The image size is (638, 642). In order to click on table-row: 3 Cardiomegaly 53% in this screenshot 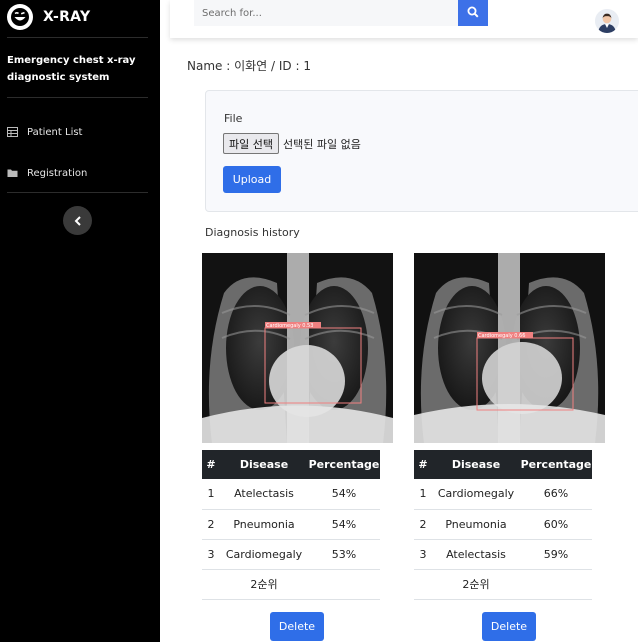, I will do `click(291, 554)`.